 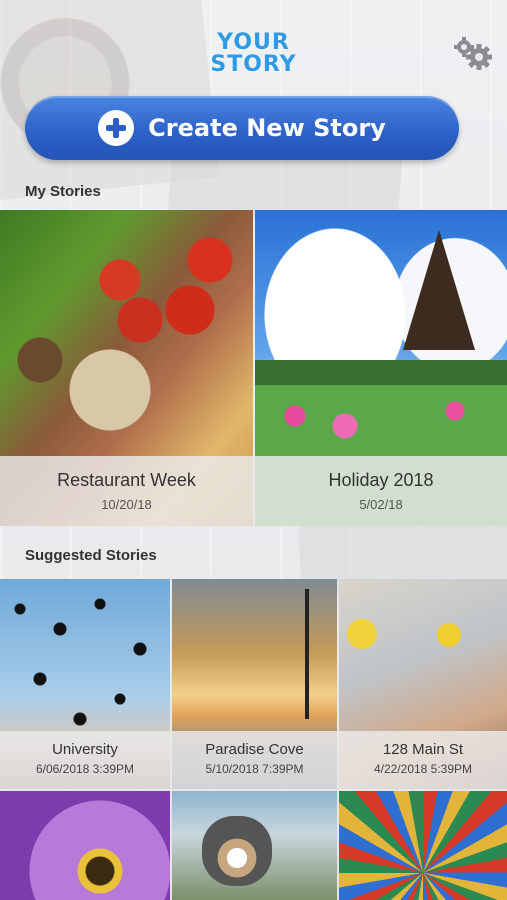 I want to click on story-caption: Paradise Cove 5/10/2018 7:39PM, so click(x=254, y=760).